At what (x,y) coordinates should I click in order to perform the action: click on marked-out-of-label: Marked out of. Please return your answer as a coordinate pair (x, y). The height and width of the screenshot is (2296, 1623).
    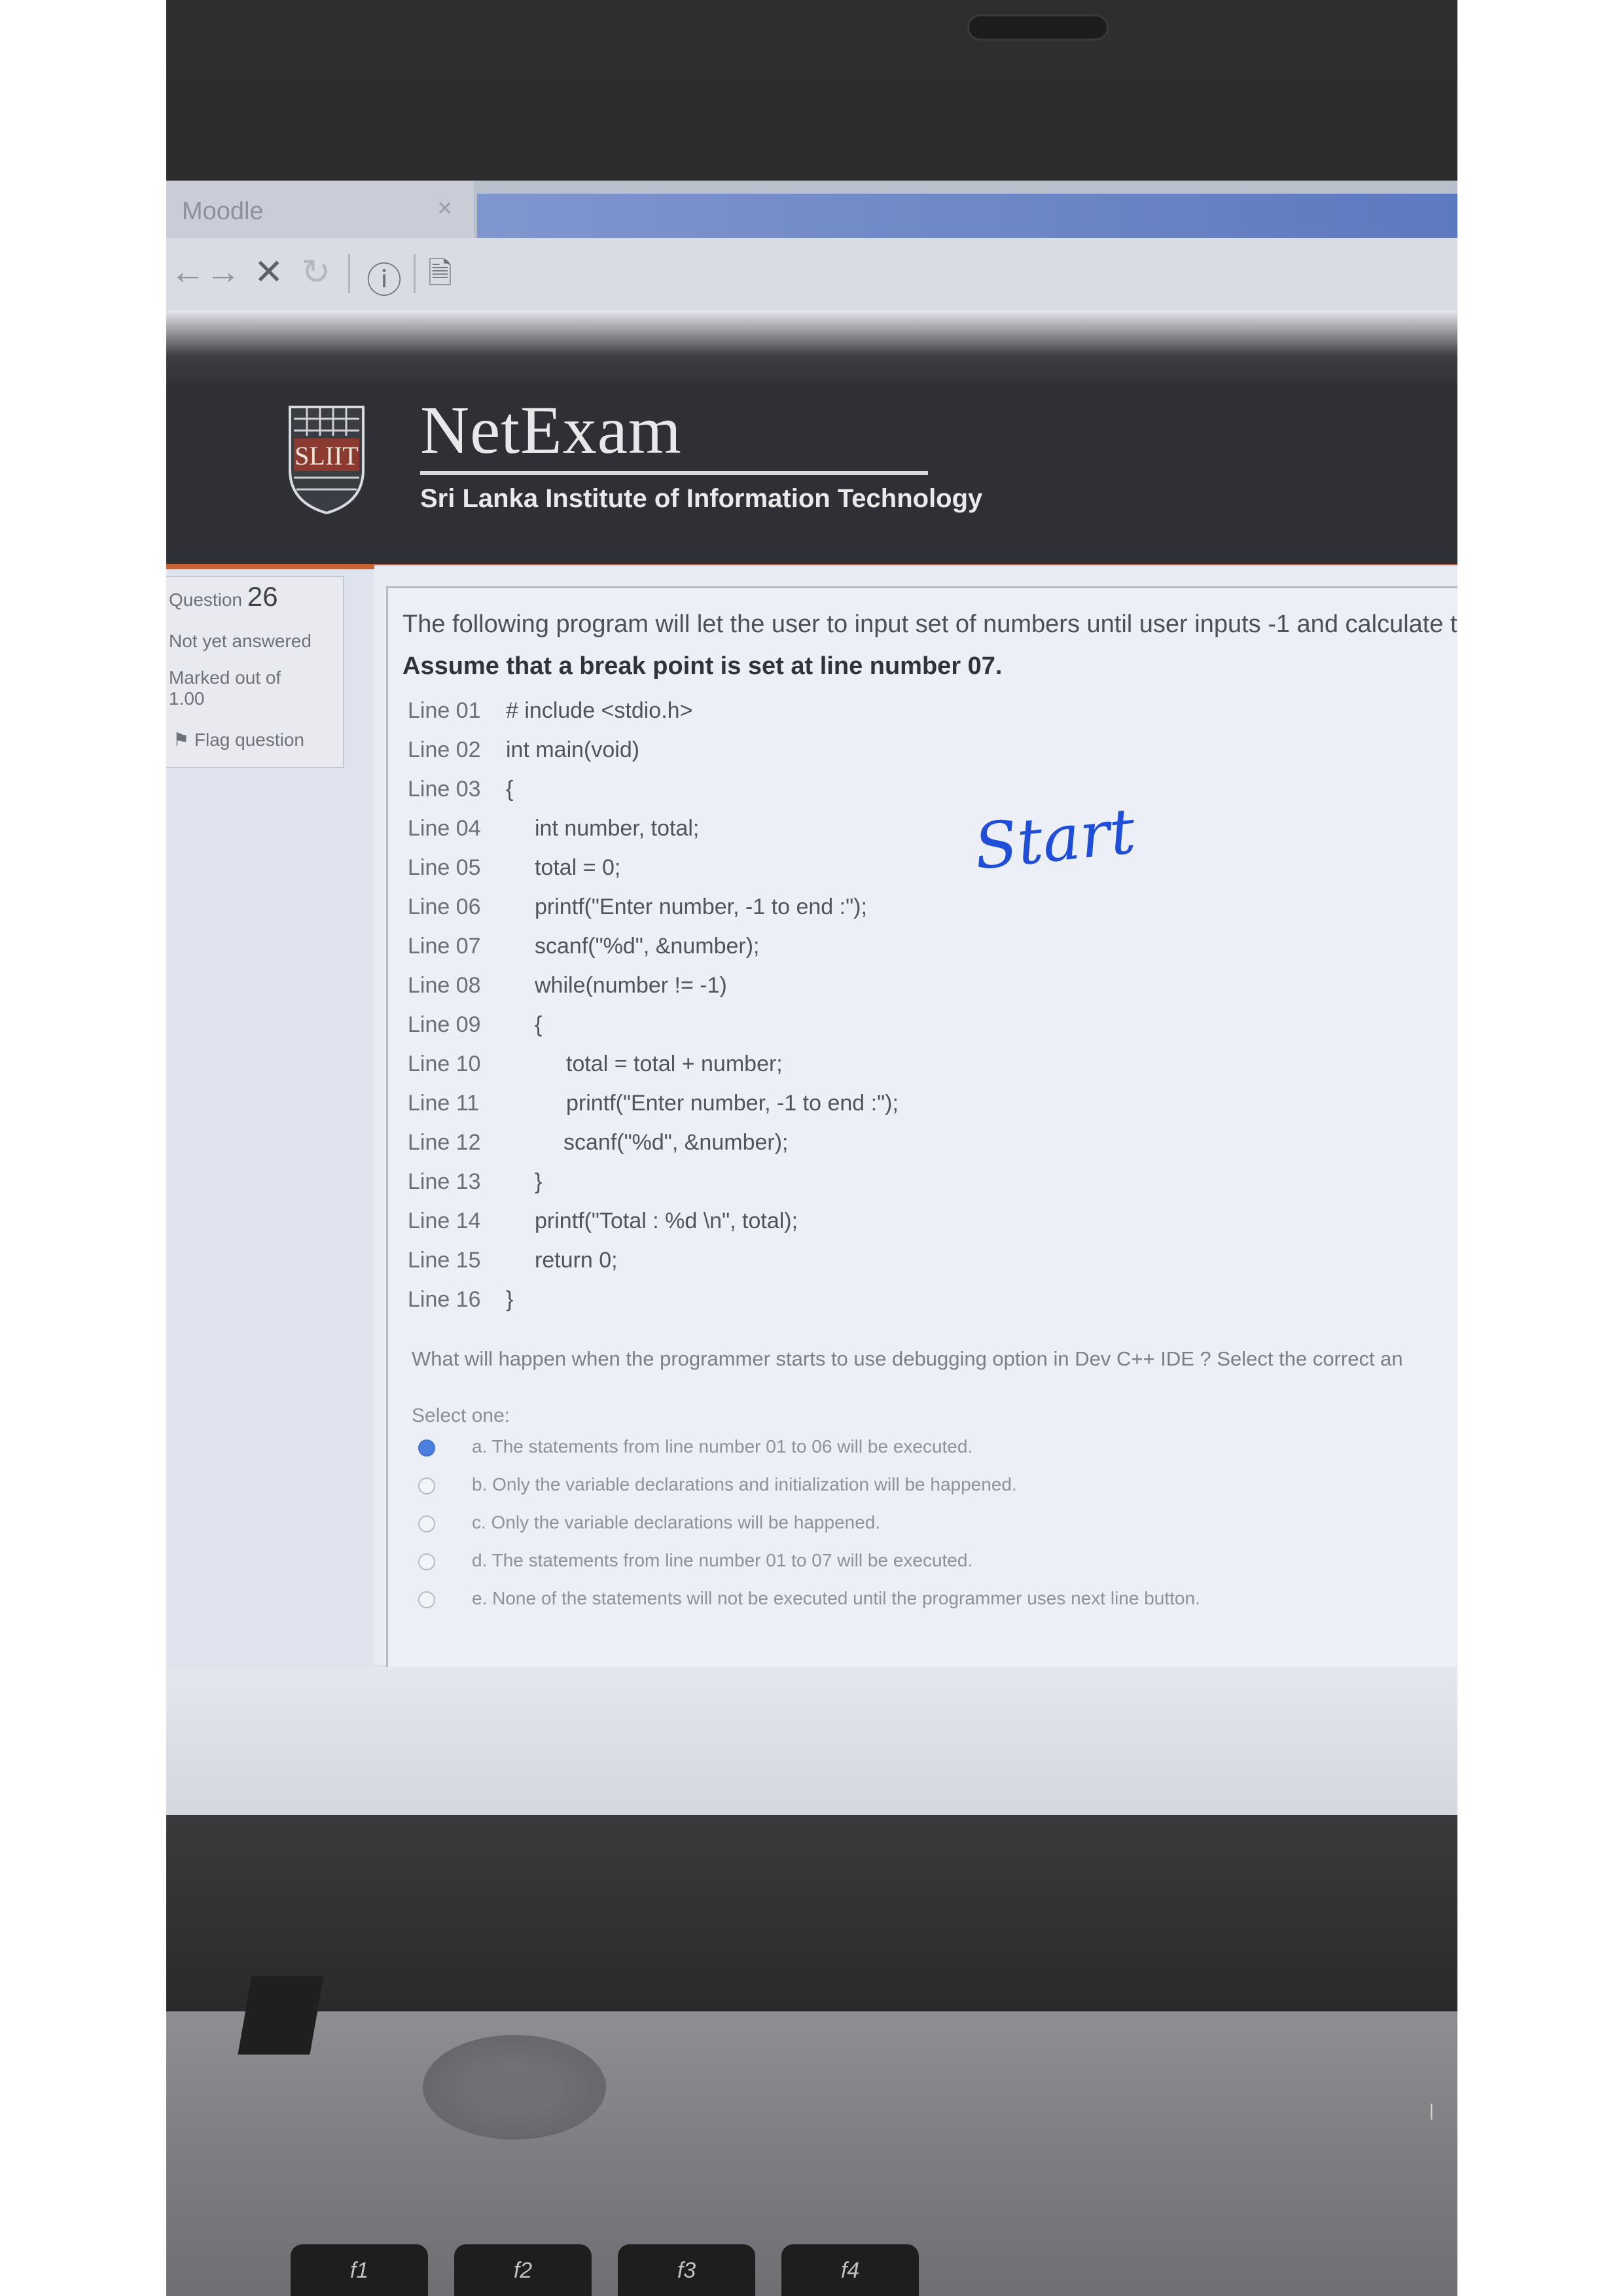
    Looking at the image, I should click on (225, 677).